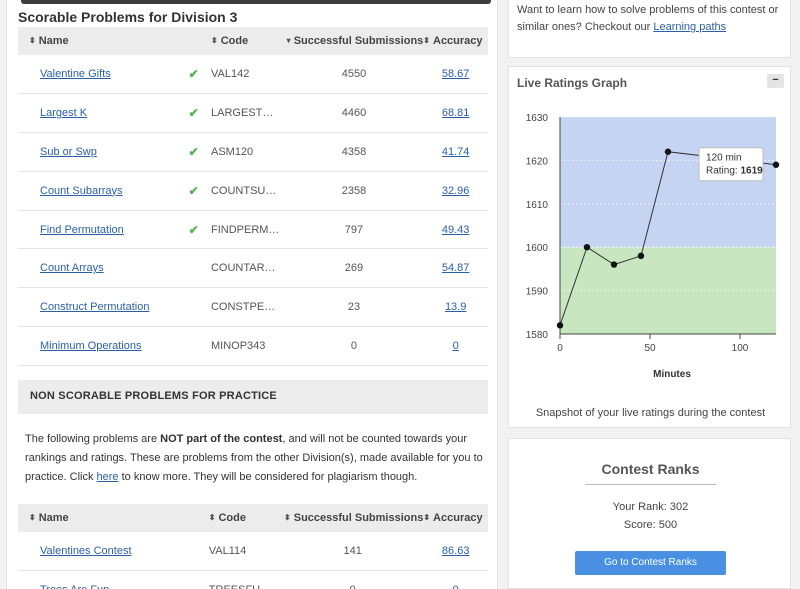  What do you see at coordinates (354, 113) in the screenshot?
I see `successful-submissions: 4460` at bounding box center [354, 113].